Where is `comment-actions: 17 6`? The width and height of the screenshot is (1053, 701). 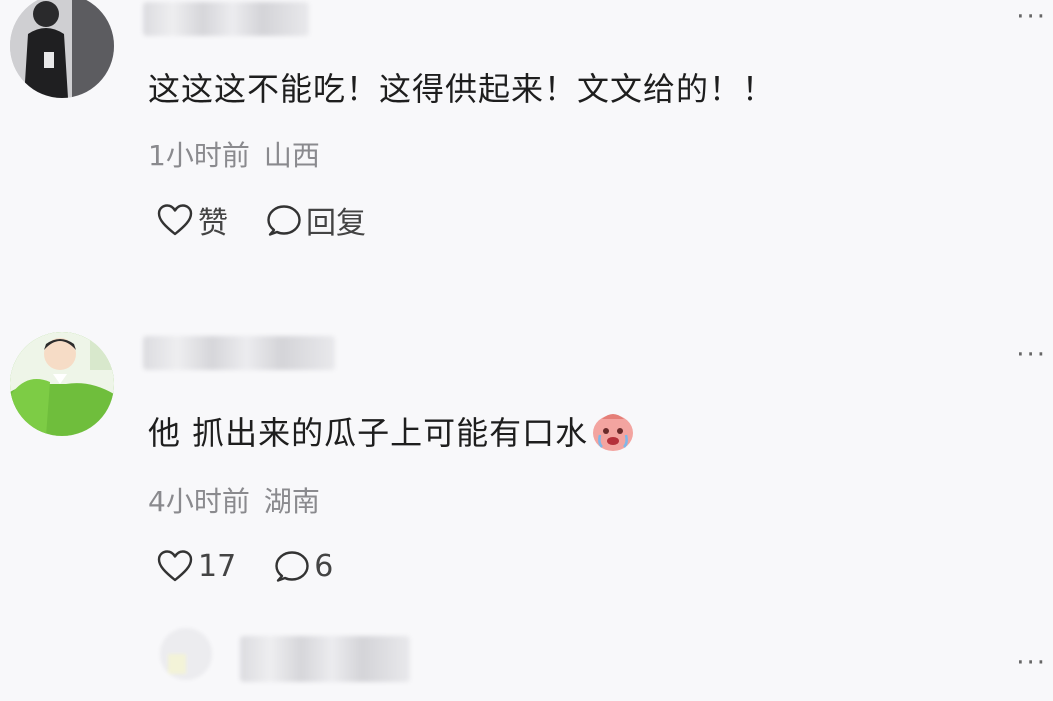 comment-actions: 17 6 is located at coordinates (244, 566).